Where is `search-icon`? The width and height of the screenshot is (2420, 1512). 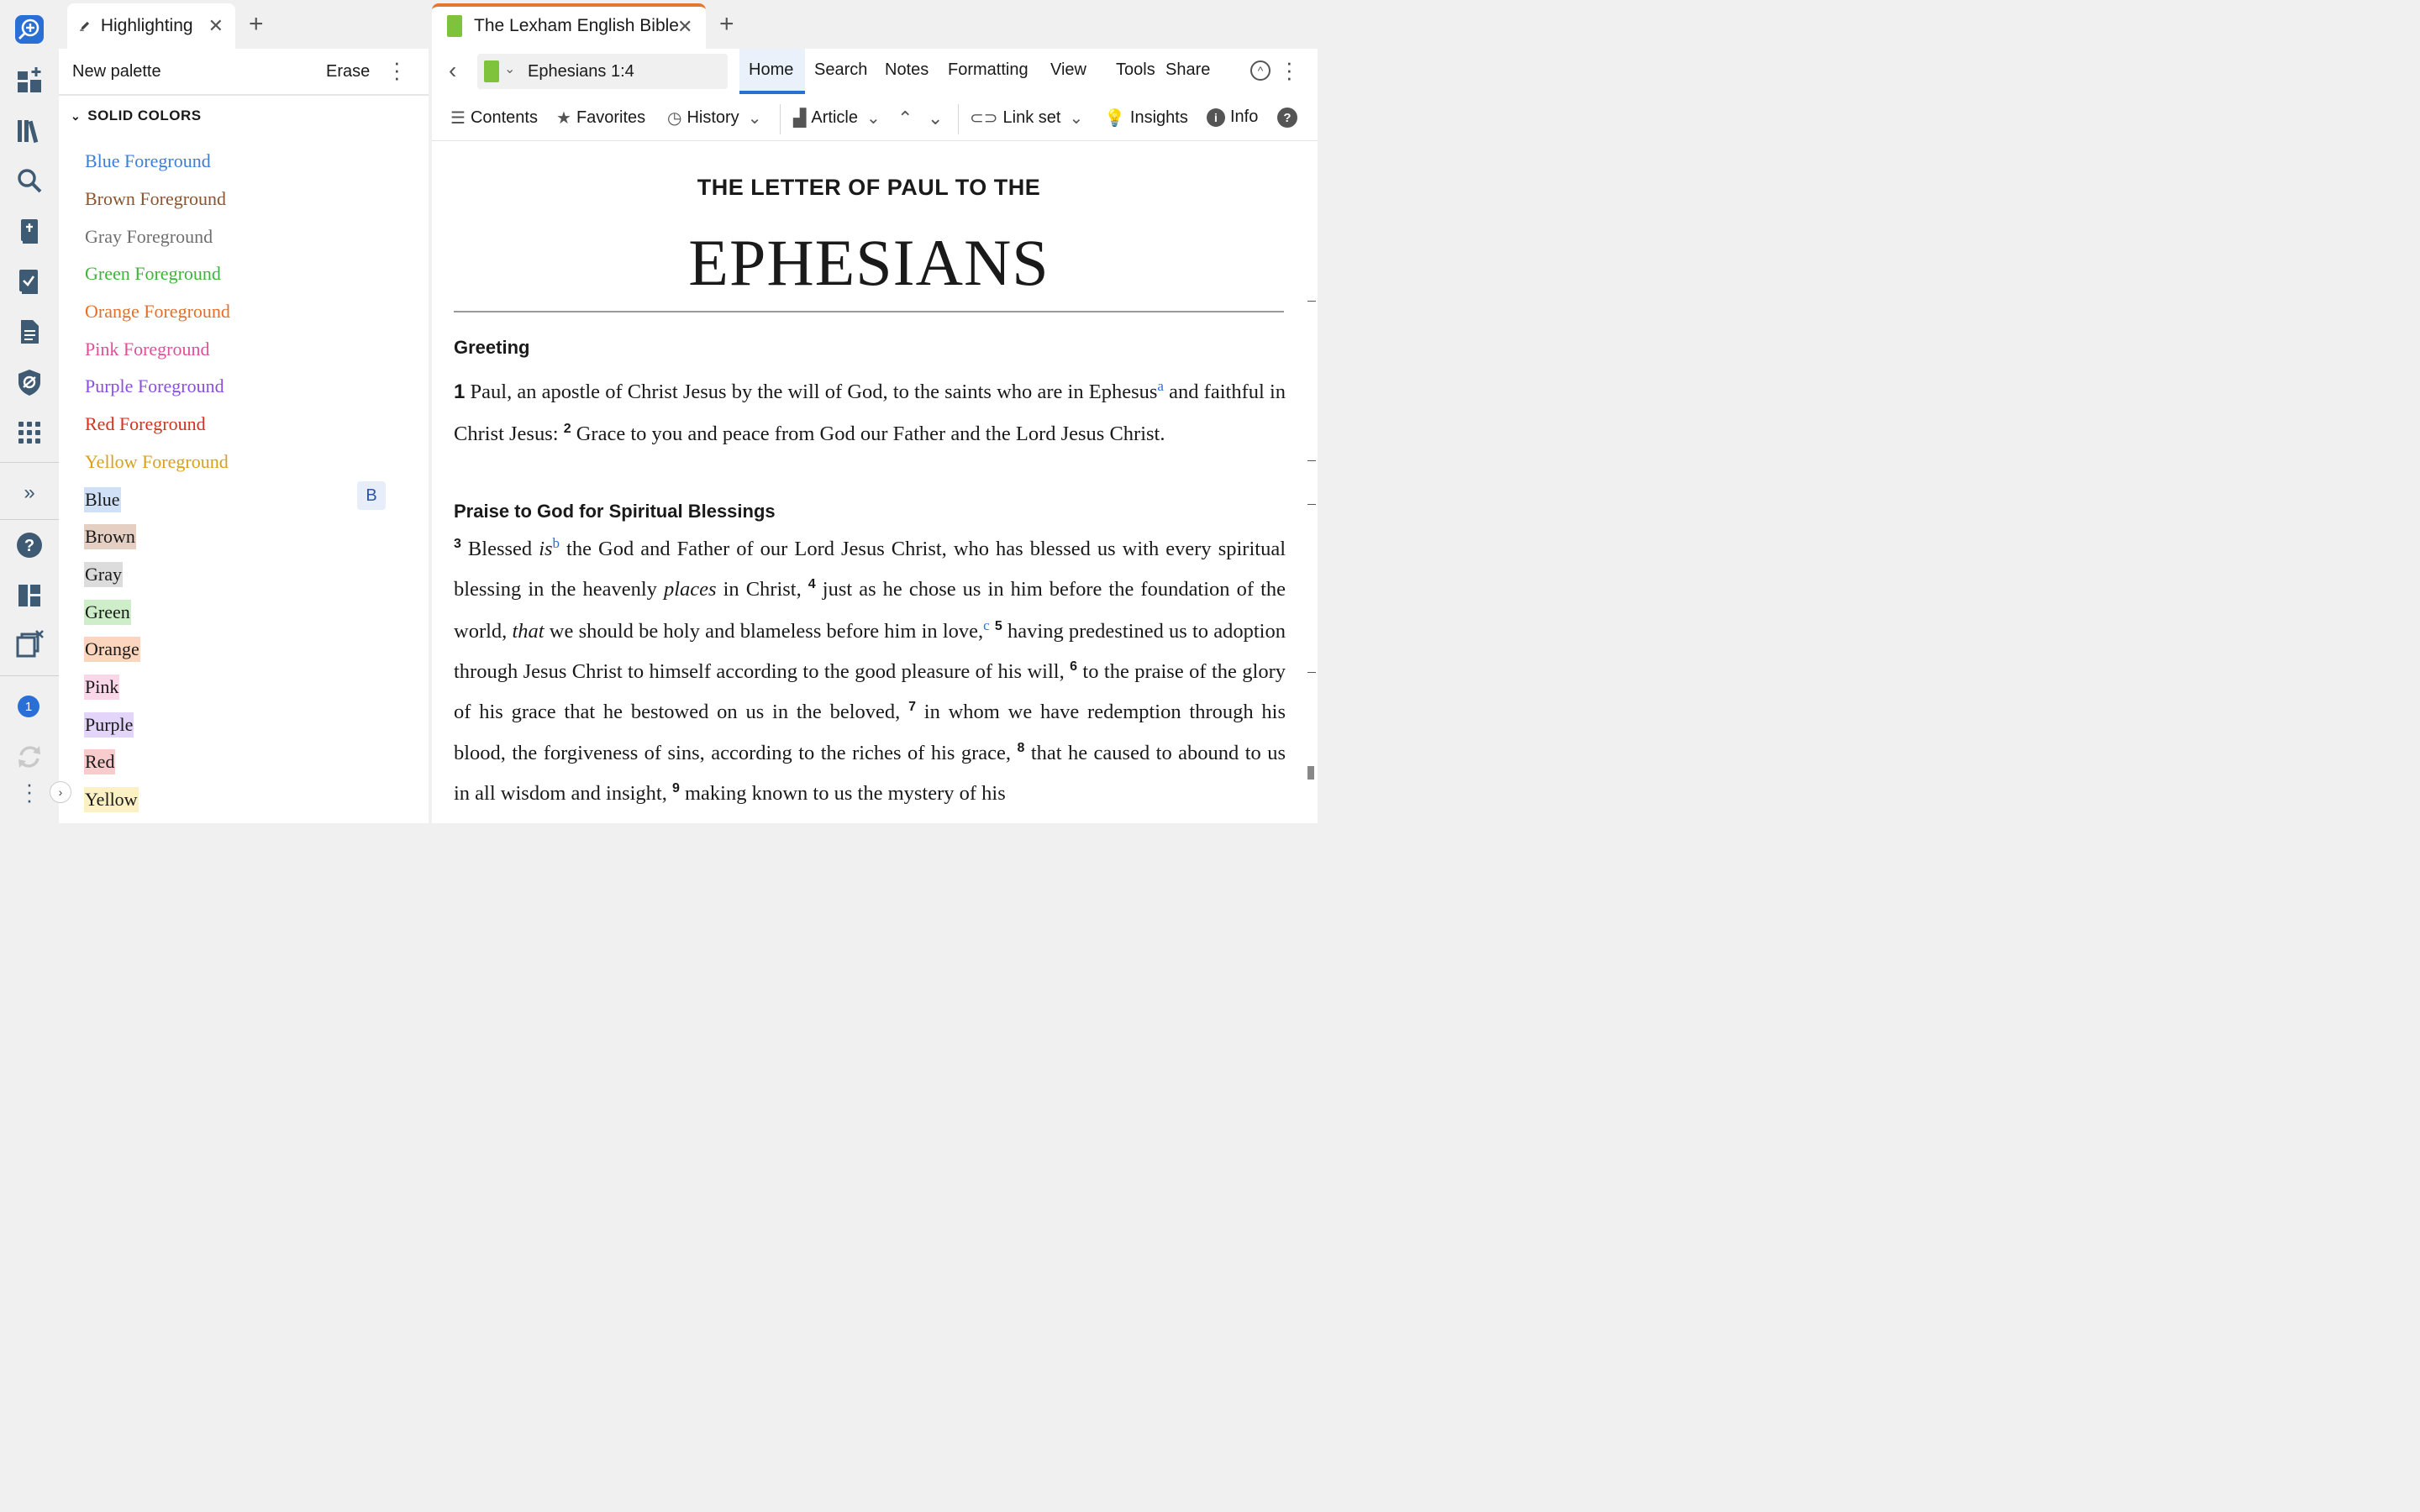 search-icon is located at coordinates (29, 180).